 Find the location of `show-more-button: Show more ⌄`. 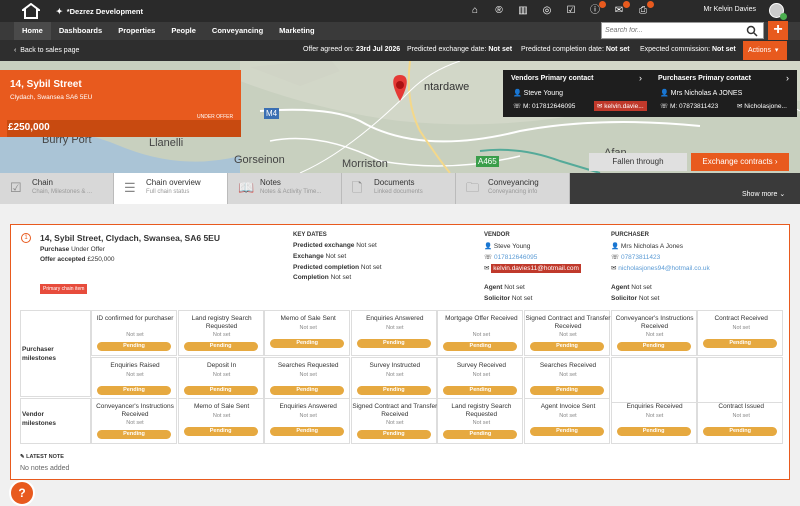

show-more-button: Show more ⌄ is located at coordinates (763, 194).